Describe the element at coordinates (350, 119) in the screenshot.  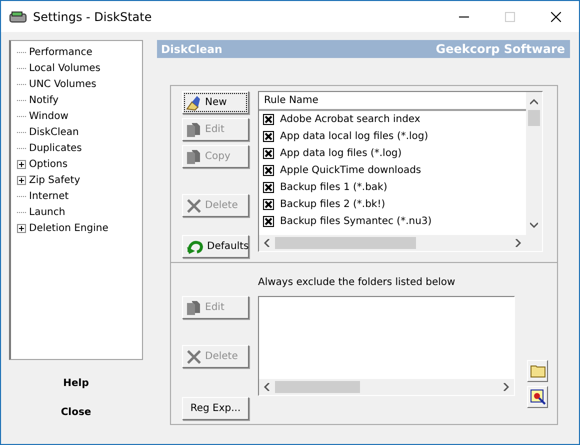
I see `rule-name: Adobe Acrobat search index` at that location.